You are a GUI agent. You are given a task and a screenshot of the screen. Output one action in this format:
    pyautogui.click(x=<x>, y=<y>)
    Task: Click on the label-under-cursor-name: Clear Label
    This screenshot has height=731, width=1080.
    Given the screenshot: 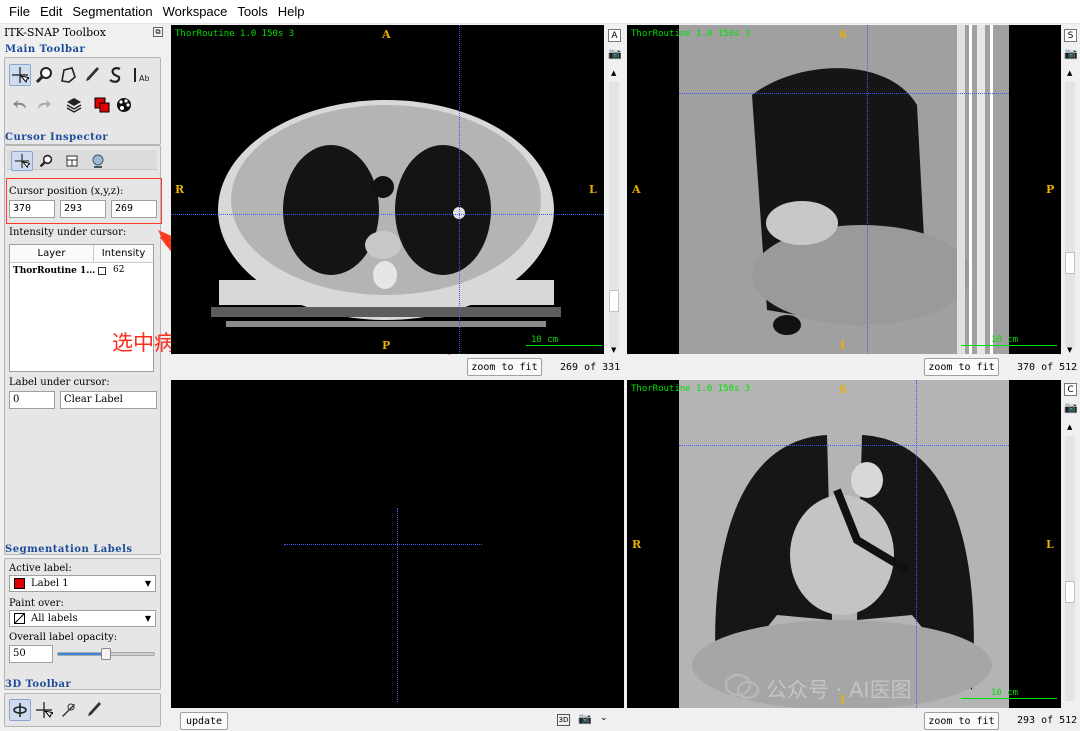 What is the action you would take?
    pyautogui.click(x=108, y=400)
    